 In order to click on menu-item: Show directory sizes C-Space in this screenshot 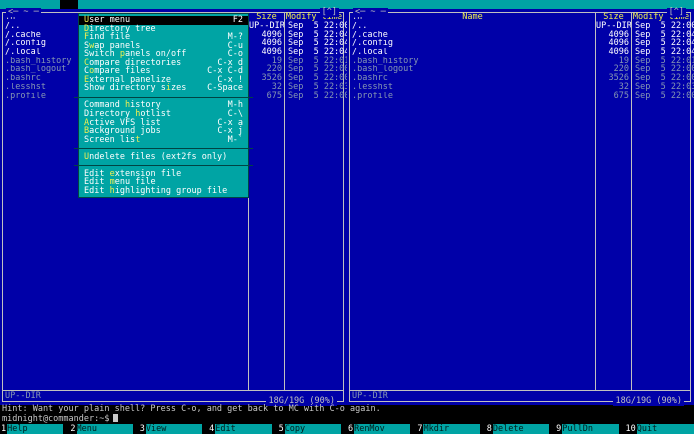, I will do `click(163, 88)`.